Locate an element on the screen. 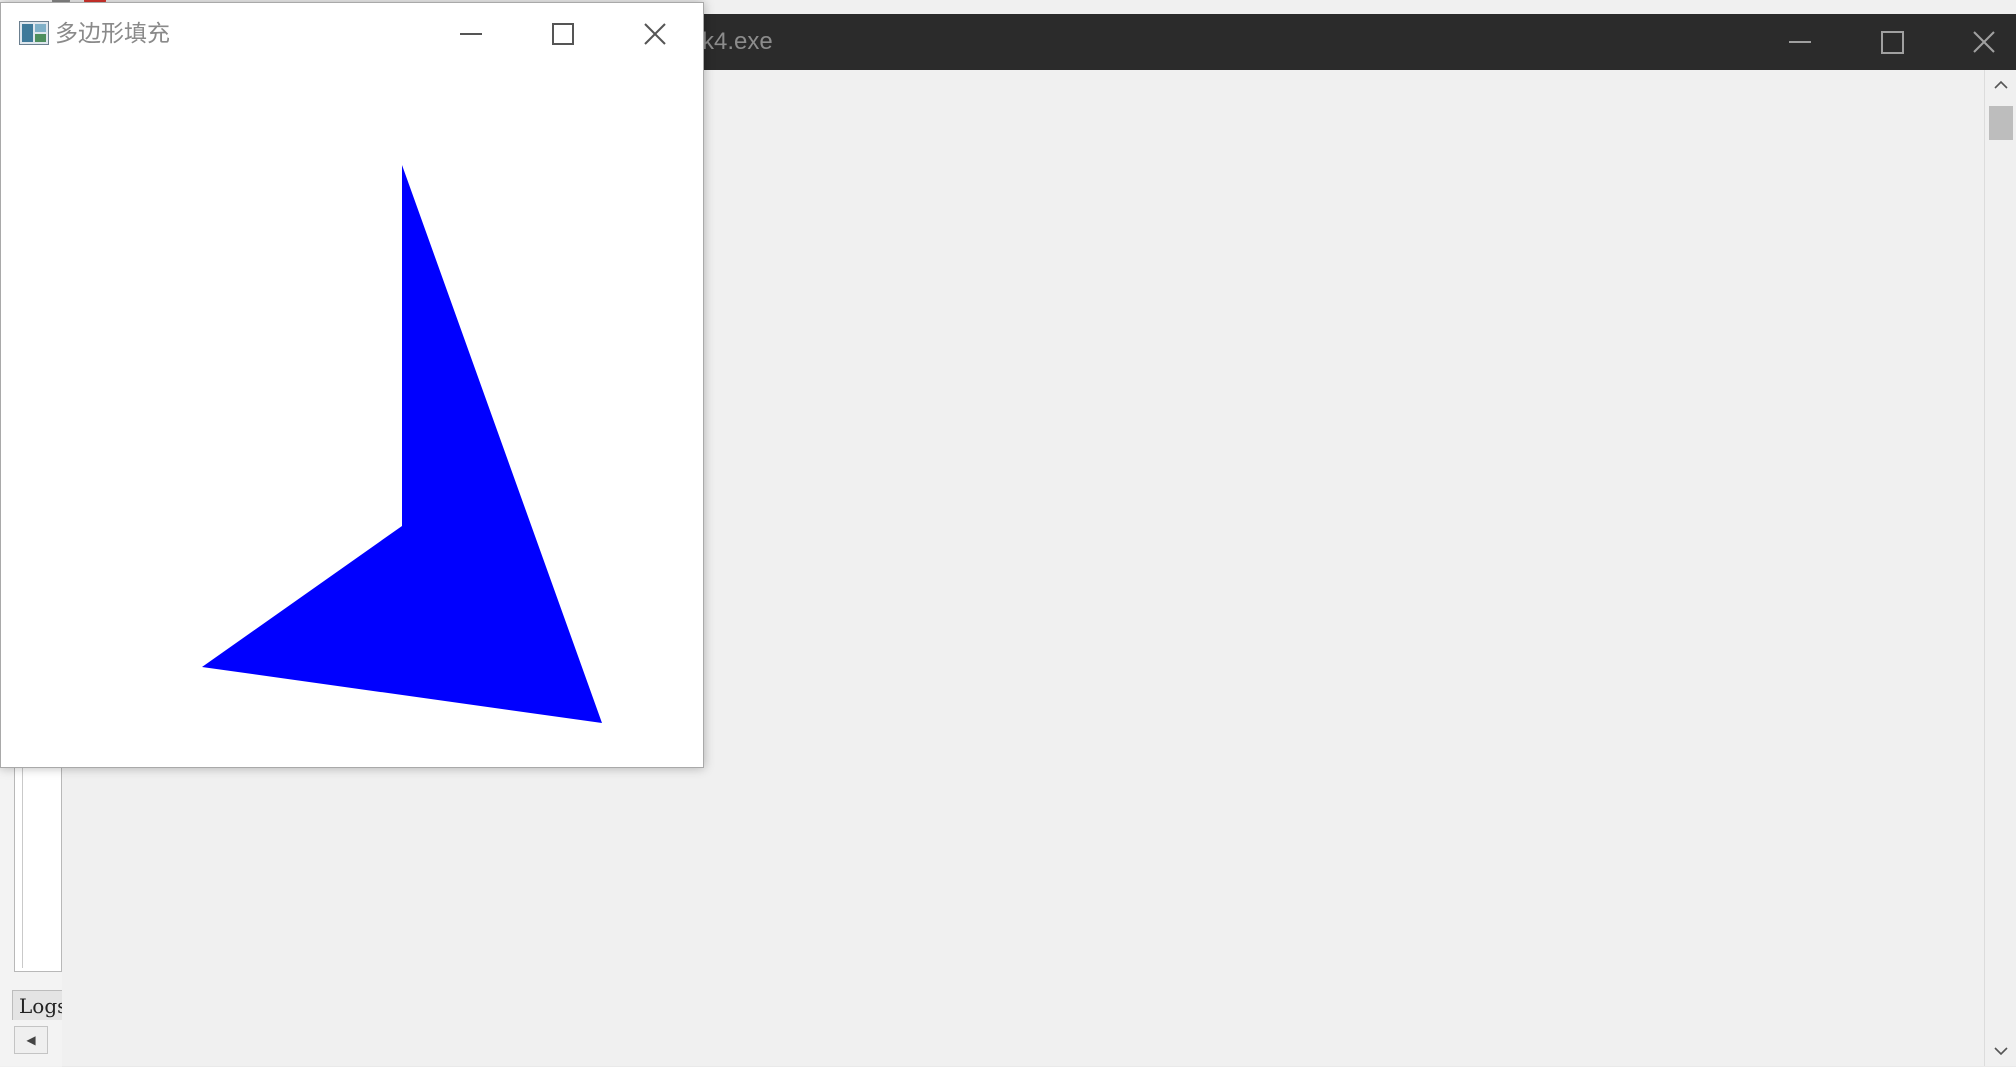 The height and width of the screenshot is (1067, 2016). console-vertical-scrollbar is located at coordinates (2000, 568).